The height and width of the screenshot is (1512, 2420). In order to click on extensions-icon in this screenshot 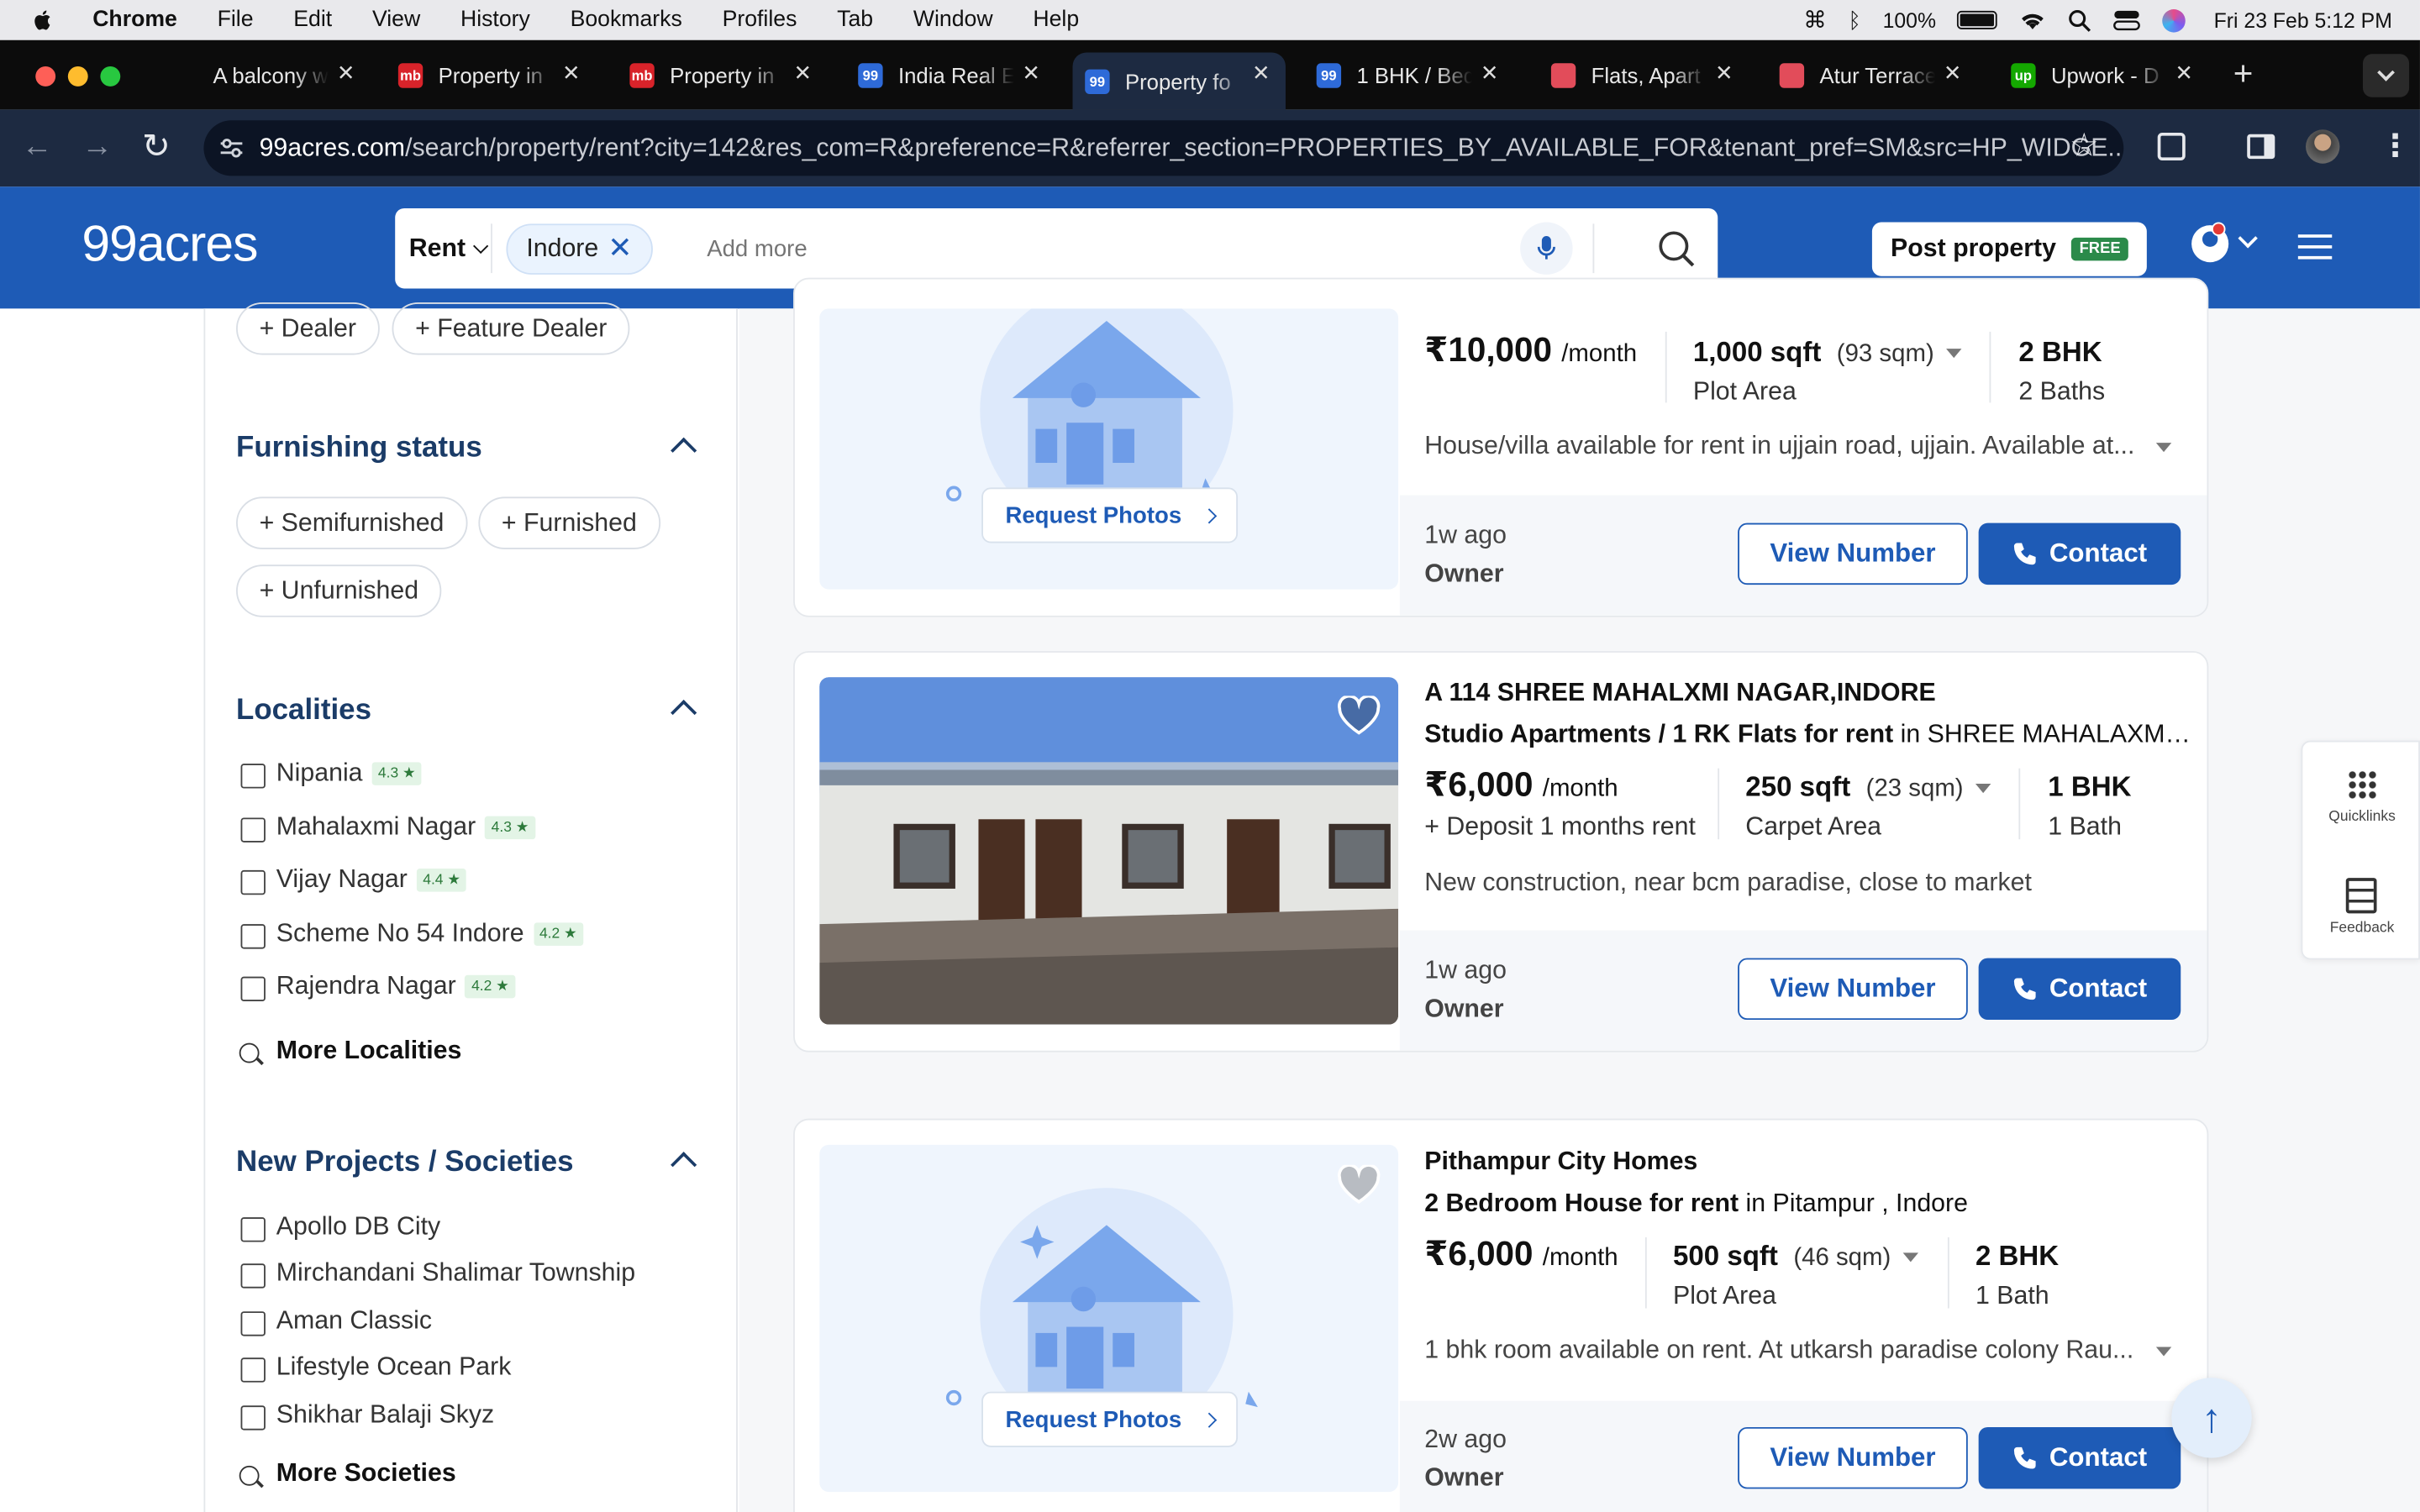, I will do `click(2171, 146)`.